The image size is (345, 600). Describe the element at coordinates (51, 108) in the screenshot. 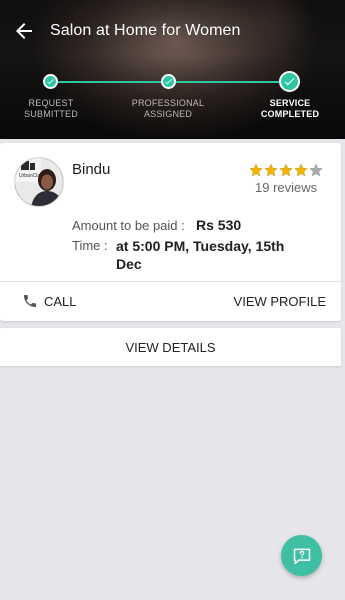

I see `step-label-request-submitted: REQUEST SUBMITTED` at that location.